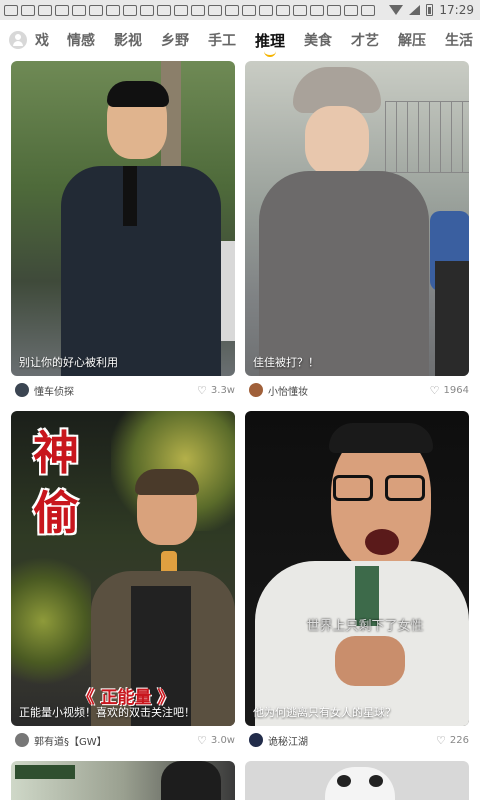 This screenshot has width=480, height=800. What do you see at coordinates (365, 40) in the screenshot?
I see `tab-talent: 才艺` at bounding box center [365, 40].